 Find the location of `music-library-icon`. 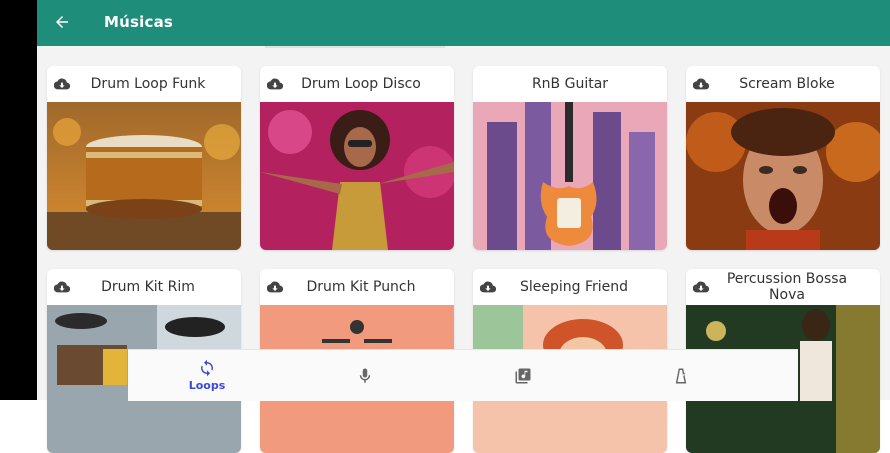

music-library-icon is located at coordinates (523, 375).